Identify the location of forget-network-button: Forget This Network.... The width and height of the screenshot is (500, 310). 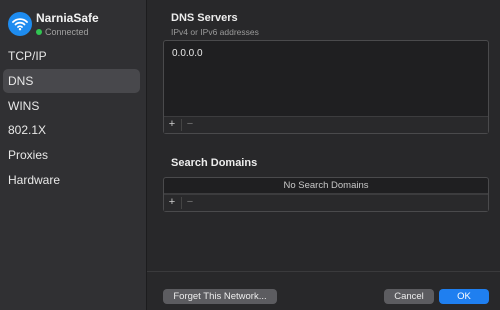
(220, 296).